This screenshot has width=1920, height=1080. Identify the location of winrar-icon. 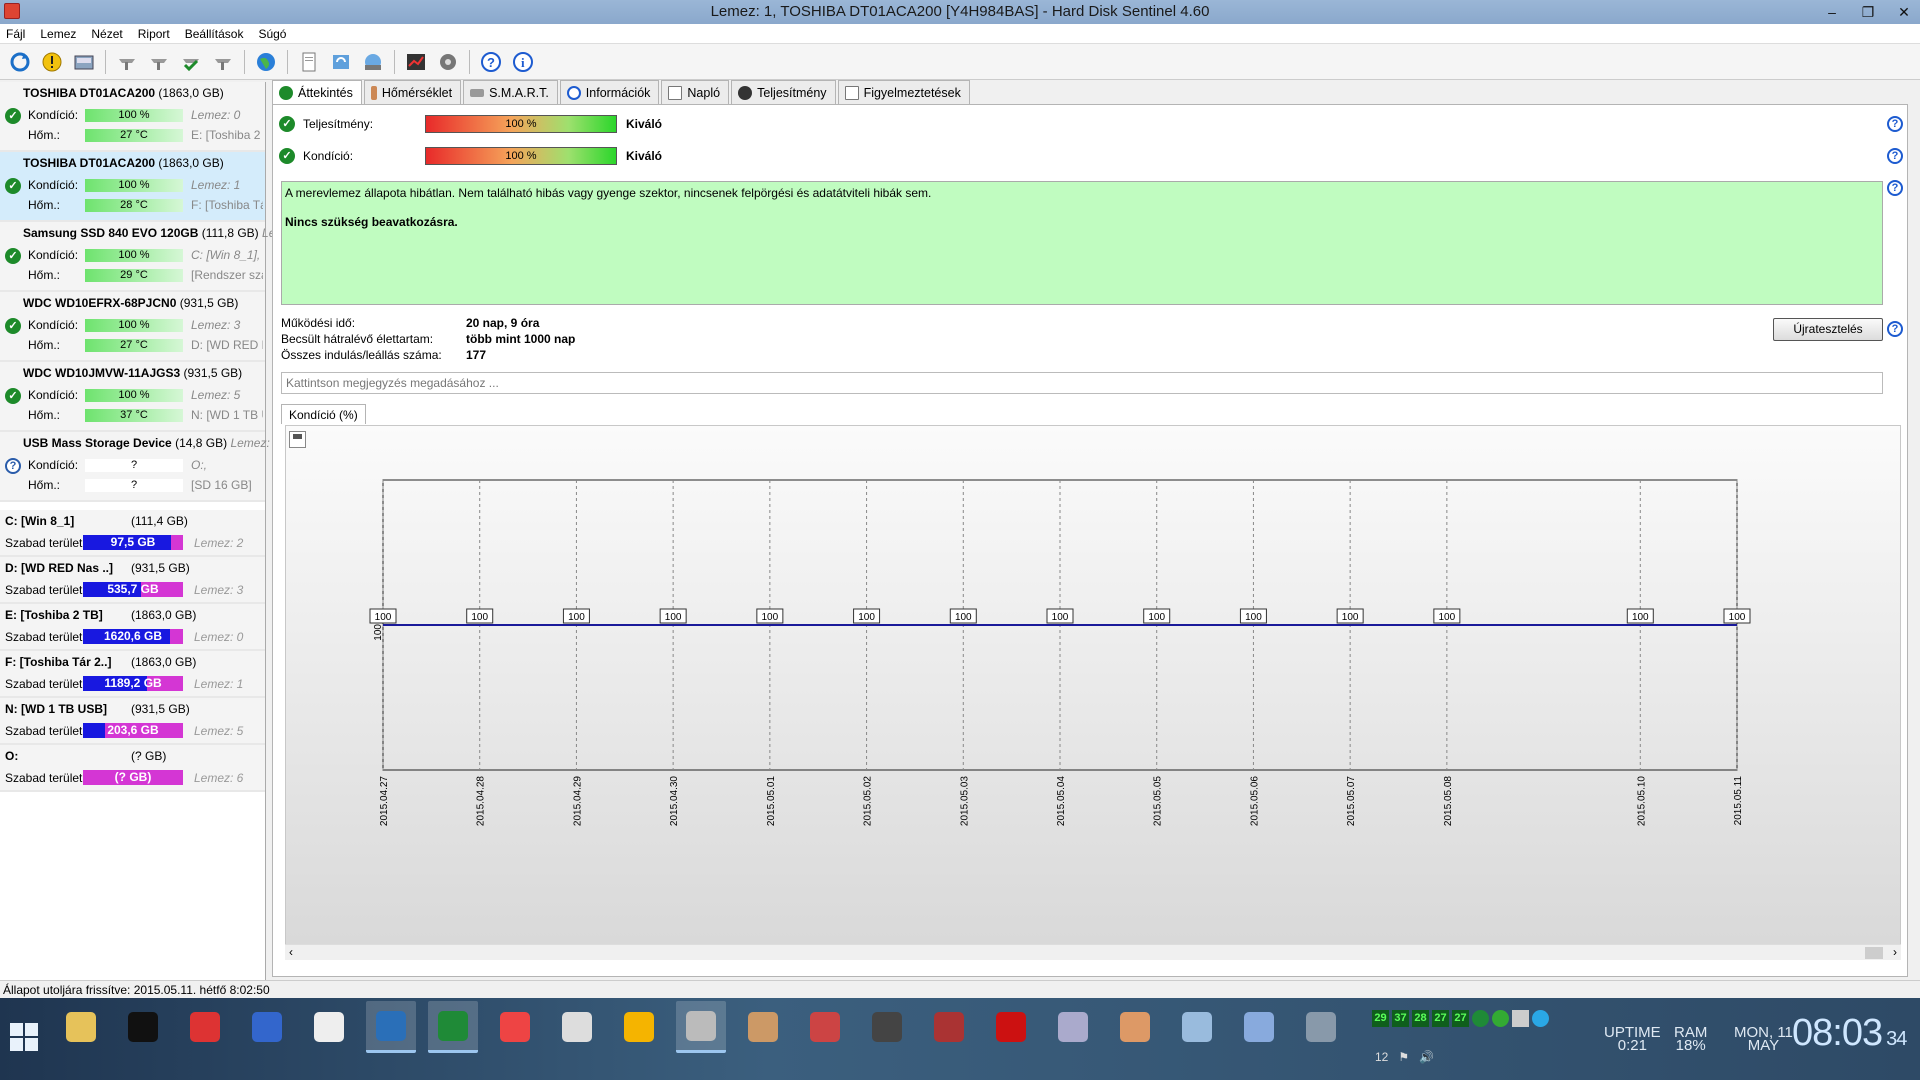
(949, 1027).